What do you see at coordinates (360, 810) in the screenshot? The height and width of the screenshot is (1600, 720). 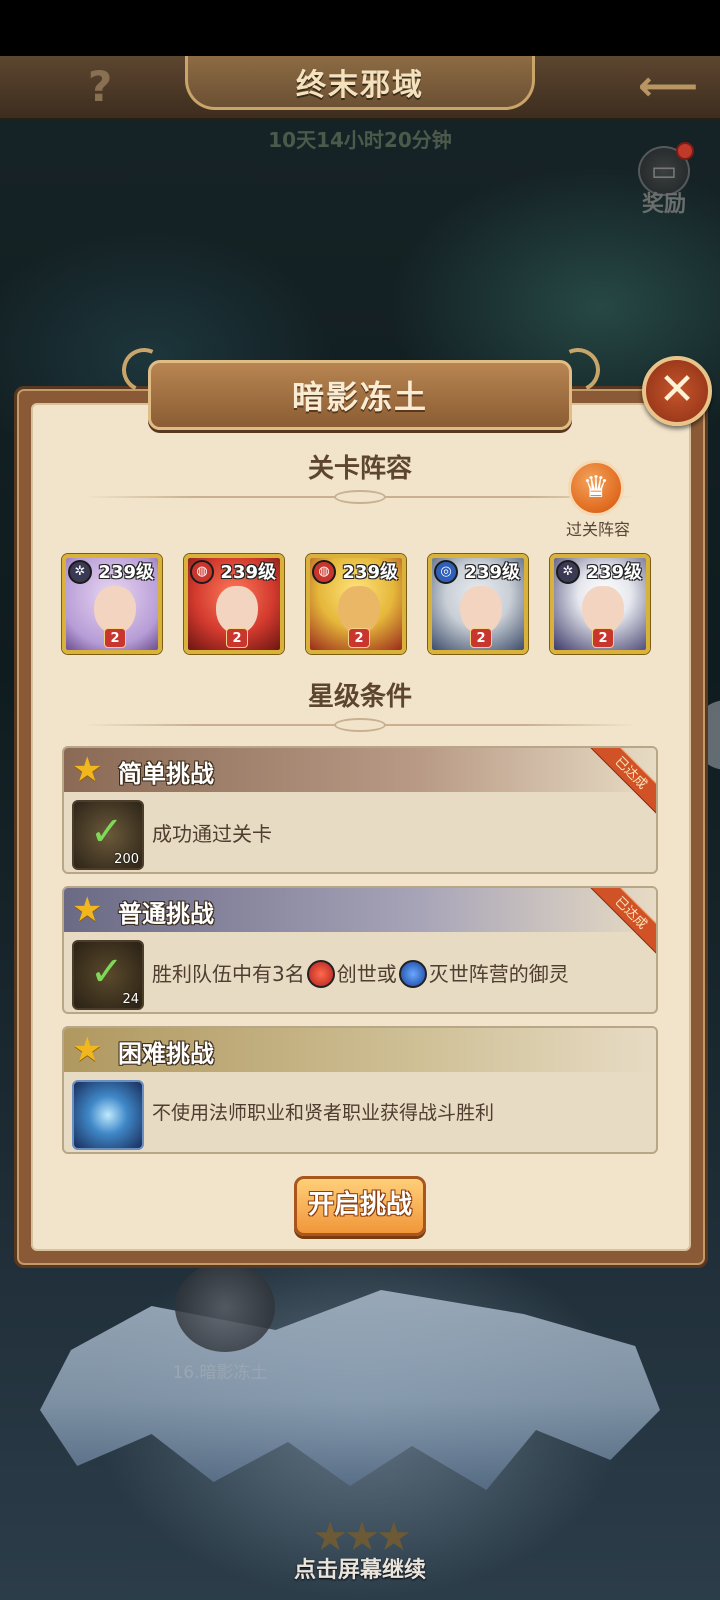 I see `challenge-easy: ★ 简单挑战 已达成 ✓ 200 成功通过关卡` at bounding box center [360, 810].